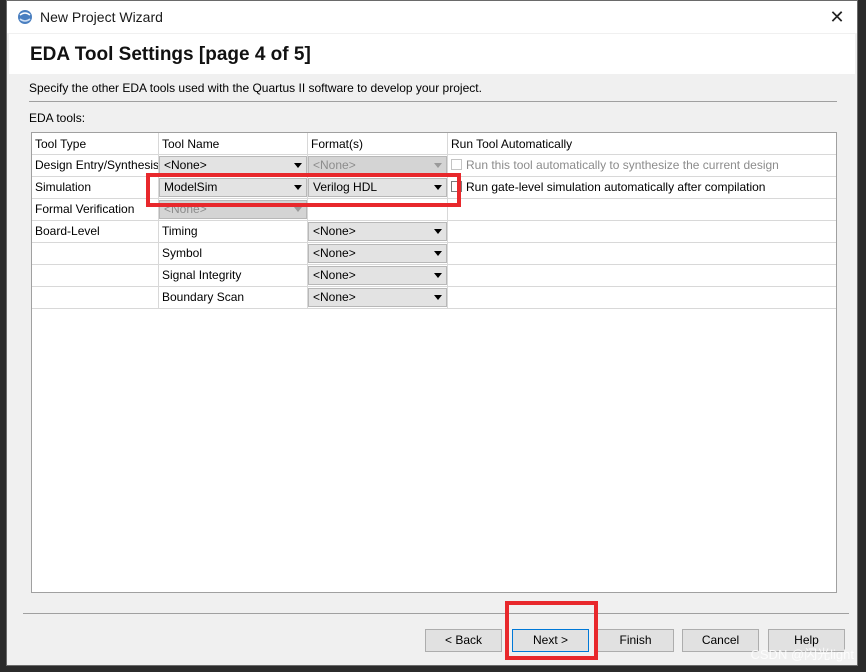 The width and height of the screenshot is (866, 672). Describe the element at coordinates (512, 144) in the screenshot. I see `header-run-tool: Run Tool Automatically` at that location.